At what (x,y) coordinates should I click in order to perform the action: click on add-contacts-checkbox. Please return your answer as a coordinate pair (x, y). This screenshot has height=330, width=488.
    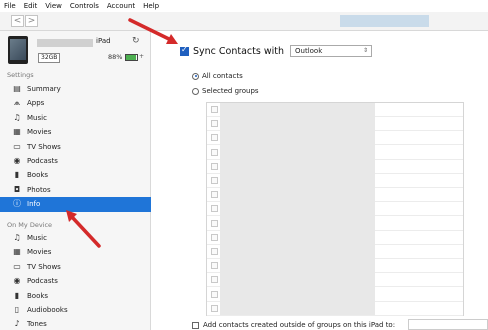
    Looking at the image, I should click on (195, 325).